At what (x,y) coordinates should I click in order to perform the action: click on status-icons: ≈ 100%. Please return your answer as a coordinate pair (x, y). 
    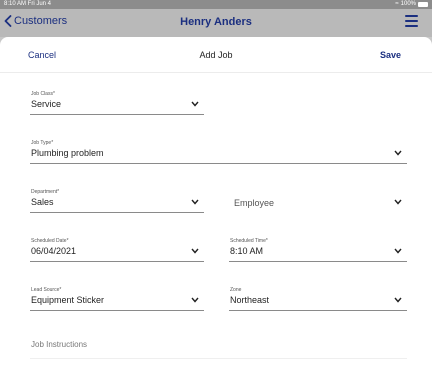
    Looking at the image, I should click on (411, 4).